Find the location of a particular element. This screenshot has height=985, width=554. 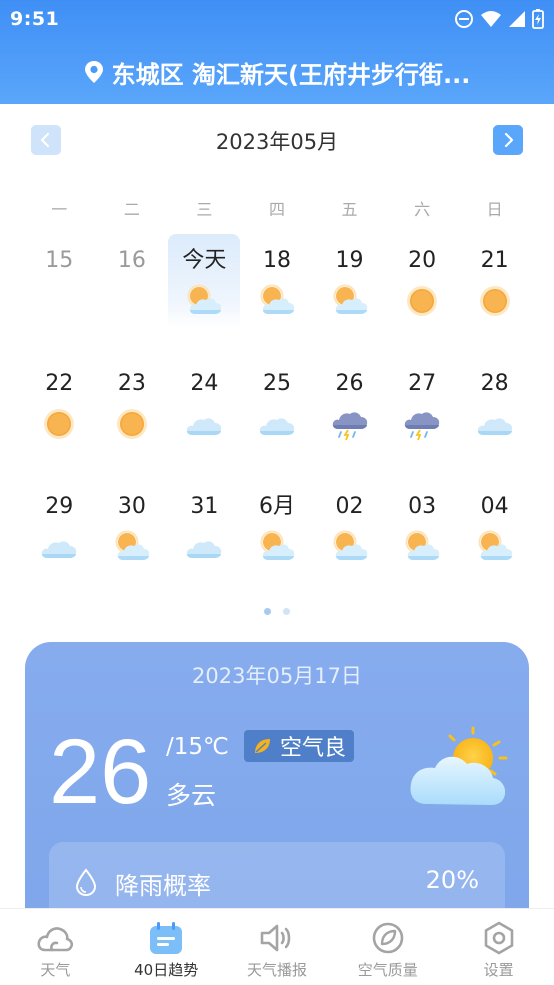

day-number: 16 is located at coordinates (131, 260).